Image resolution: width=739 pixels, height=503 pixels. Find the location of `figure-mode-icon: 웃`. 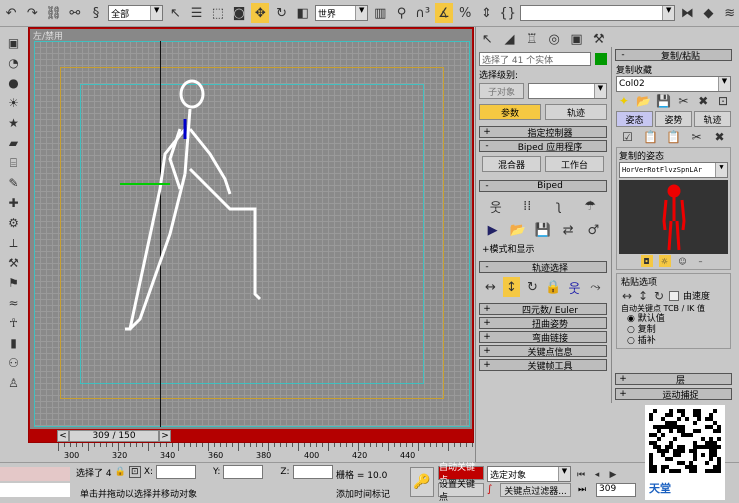

figure-mode-icon: 웃 is located at coordinates (496, 206).